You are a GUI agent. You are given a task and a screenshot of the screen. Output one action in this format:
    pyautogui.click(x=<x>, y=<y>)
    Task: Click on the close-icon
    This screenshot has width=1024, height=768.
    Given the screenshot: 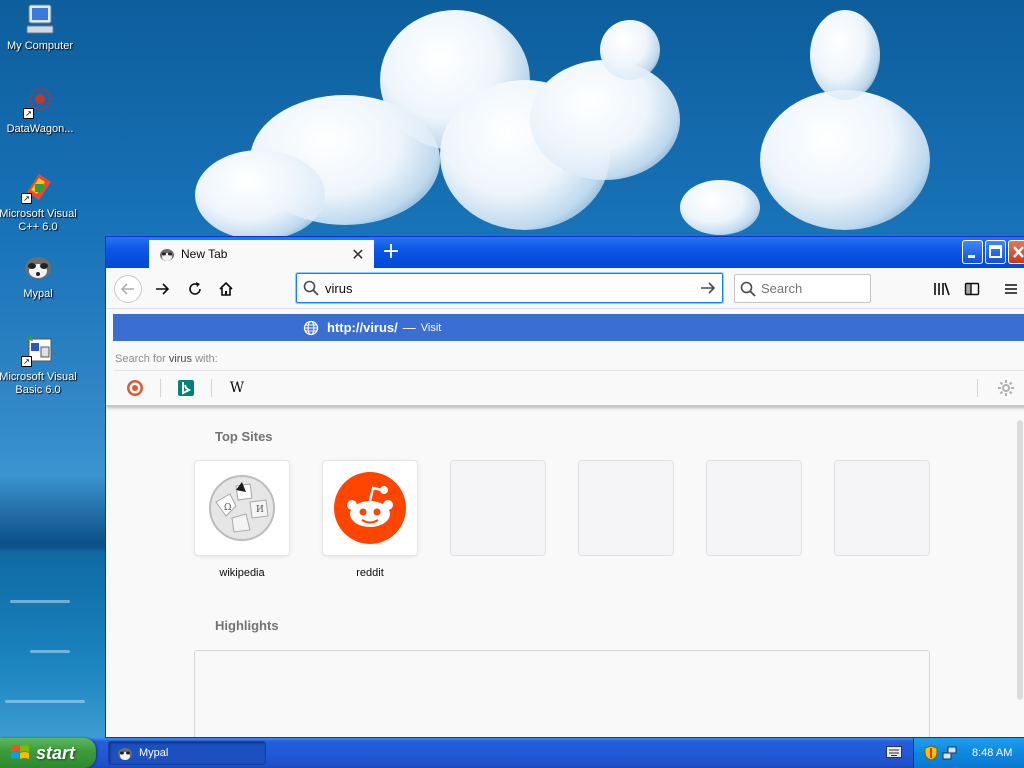 What is the action you would take?
    pyautogui.click(x=1018, y=252)
    